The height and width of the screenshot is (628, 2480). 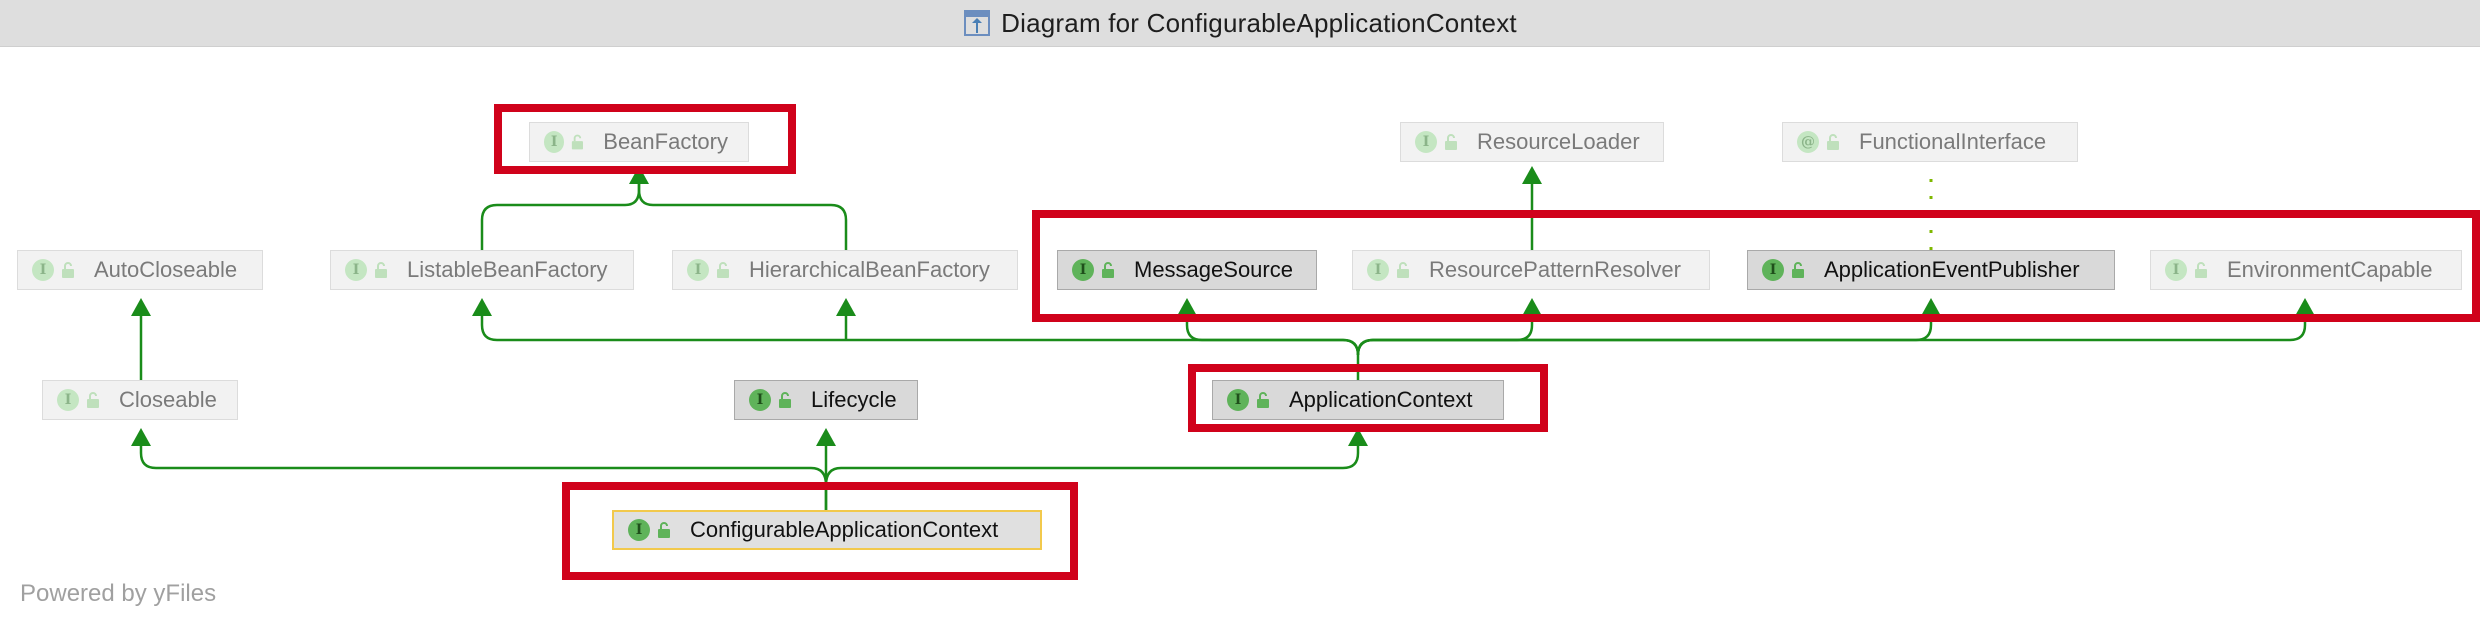 What do you see at coordinates (507, 269) in the screenshot?
I see `node-label: ListableBeanFactory` at bounding box center [507, 269].